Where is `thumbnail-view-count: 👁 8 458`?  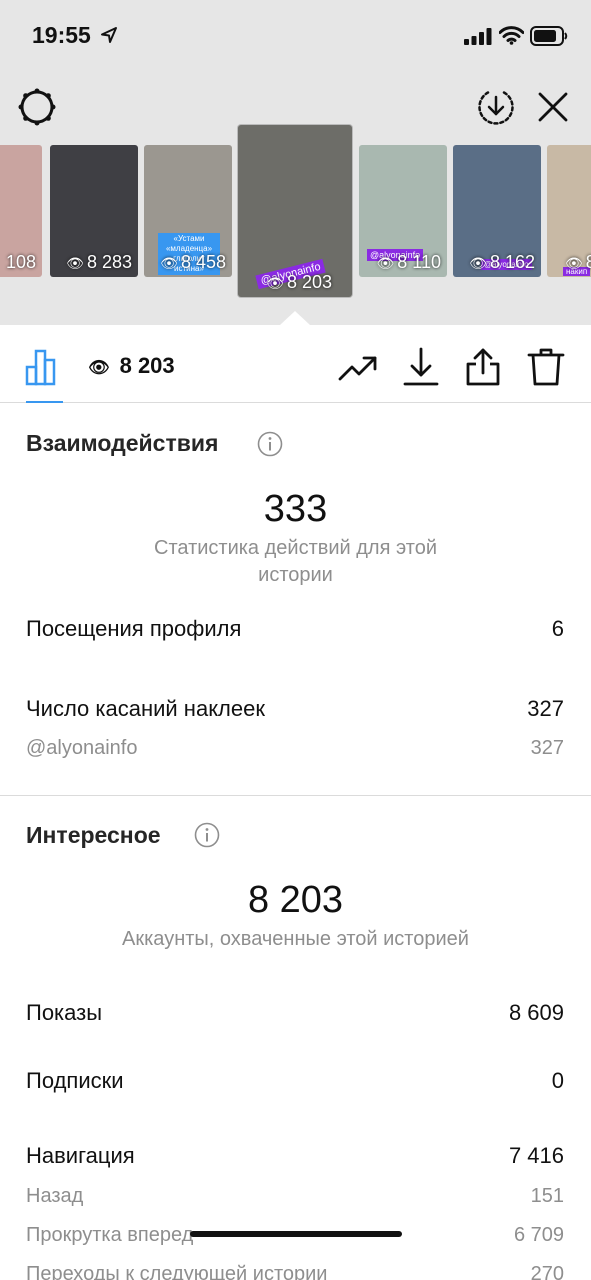
thumbnail-view-count: 👁 8 458 is located at coordinates (193, 262).